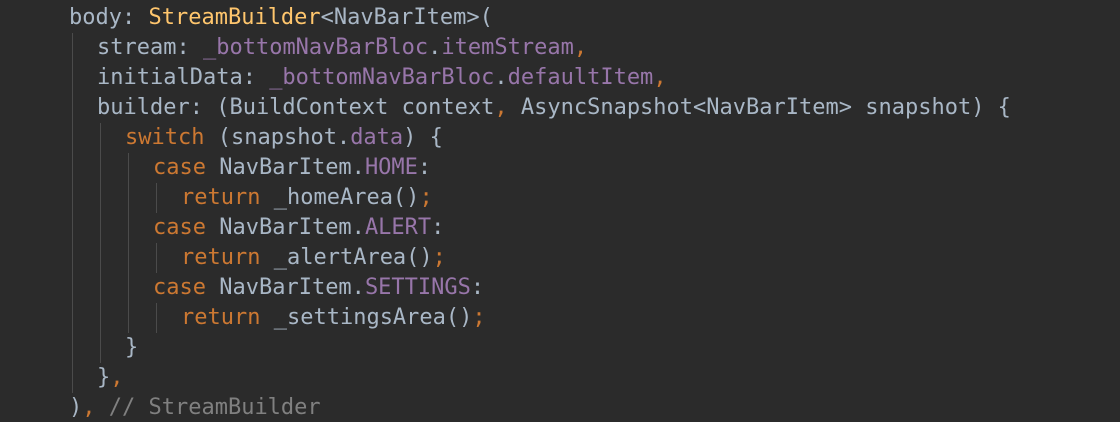  Describe the element at coordinates (759, 107) in the screenshot. I see `code-token: AsyncSnapshot<NavBarItem> snapshot) {` at that location.